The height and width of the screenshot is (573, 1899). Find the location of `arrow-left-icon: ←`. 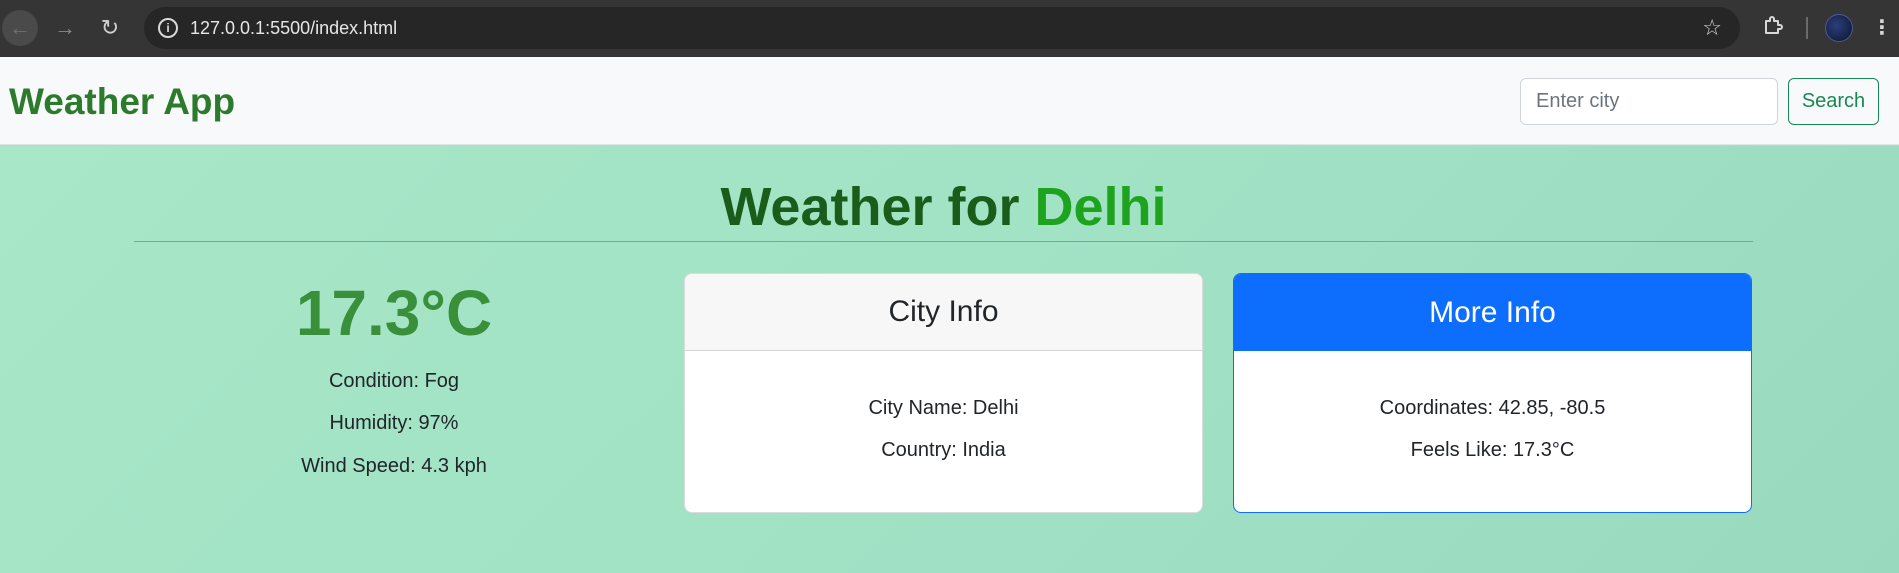

arrow-left-icon: ← is located at coordinates (20, 27).